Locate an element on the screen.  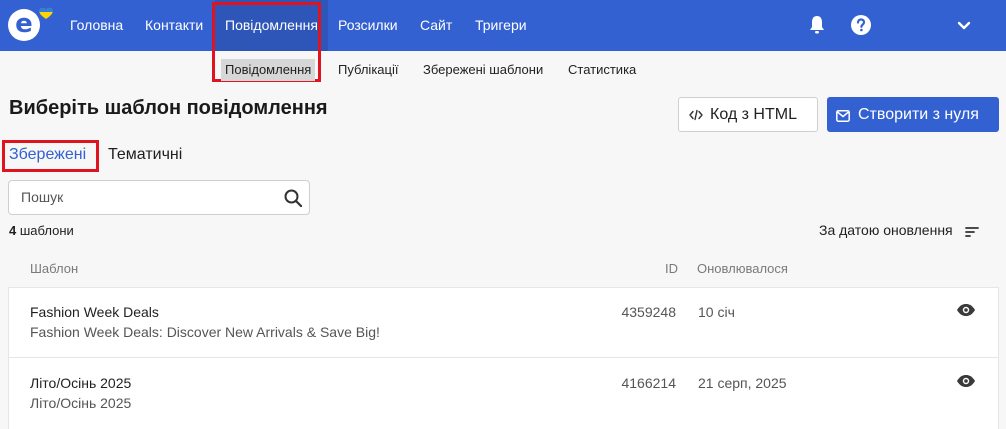
help-icon is located at coordinates (861, 25).